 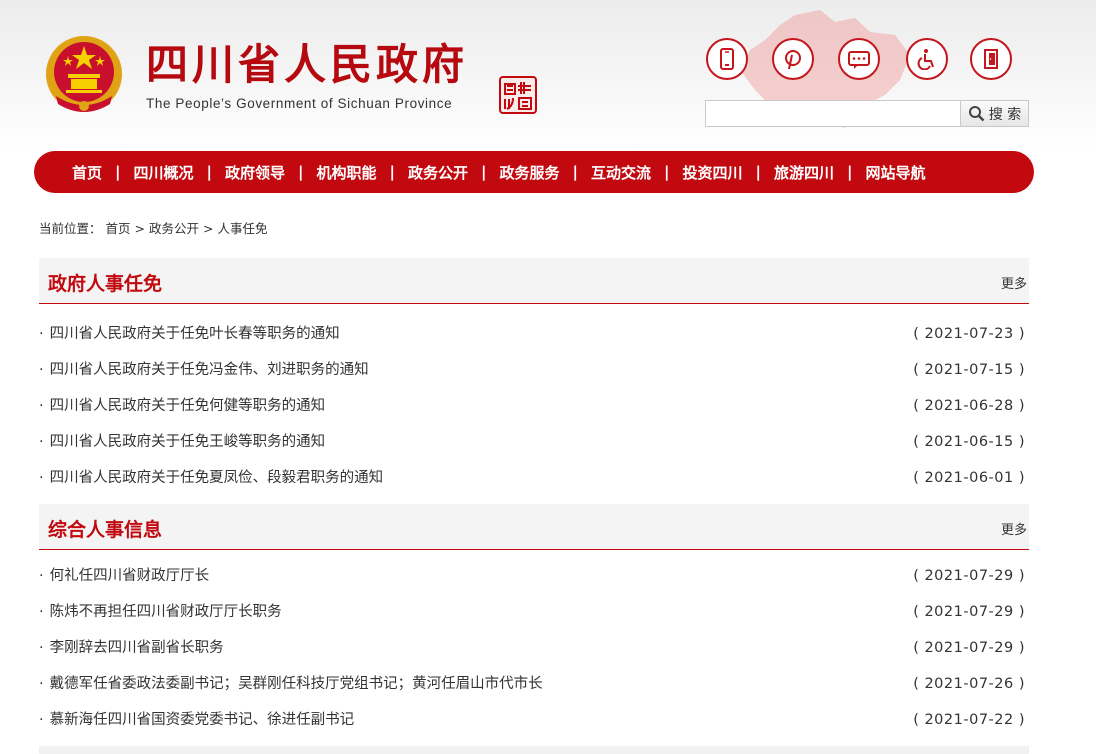 What do you see at coordinates (188, 406) in the screenshot?
I see `news-link: 四川省人民政府关于任免何健等职务的通知` at bounding box center [188, 406].